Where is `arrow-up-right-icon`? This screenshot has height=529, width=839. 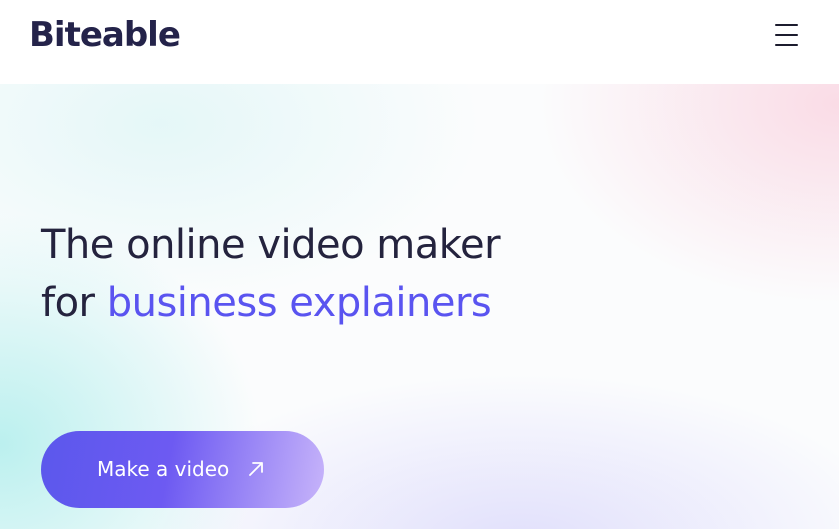 arrow-up-right-icon is located at coordinates (256, 469).